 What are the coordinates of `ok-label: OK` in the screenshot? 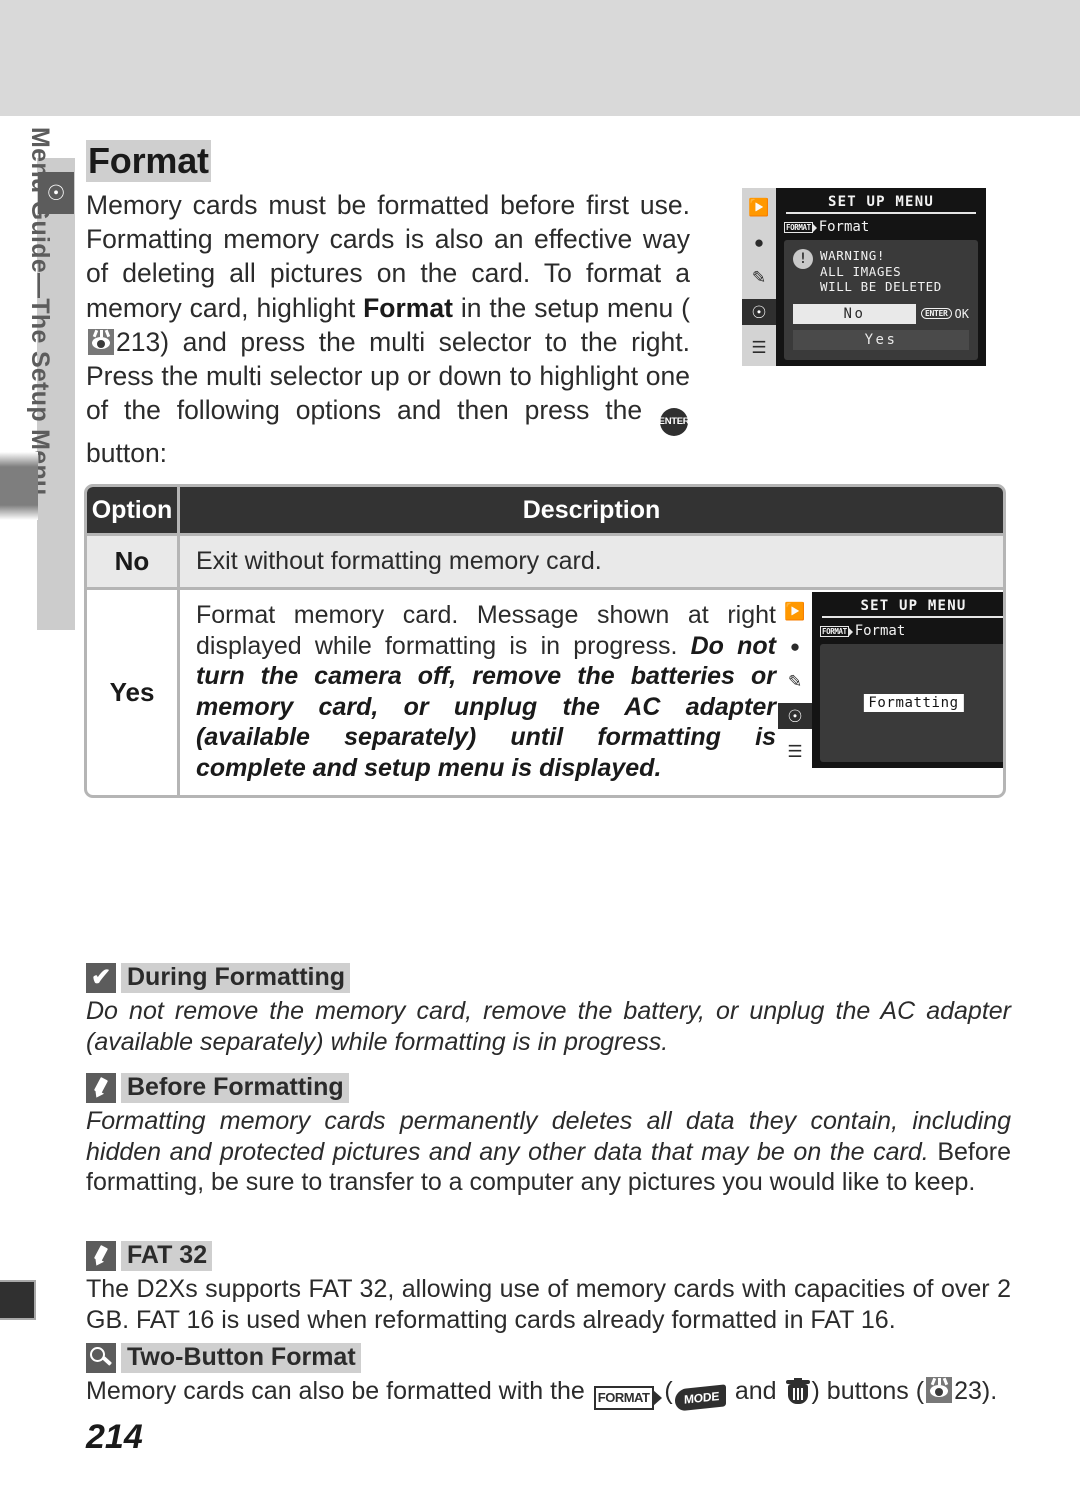 It's located at (961, 313).